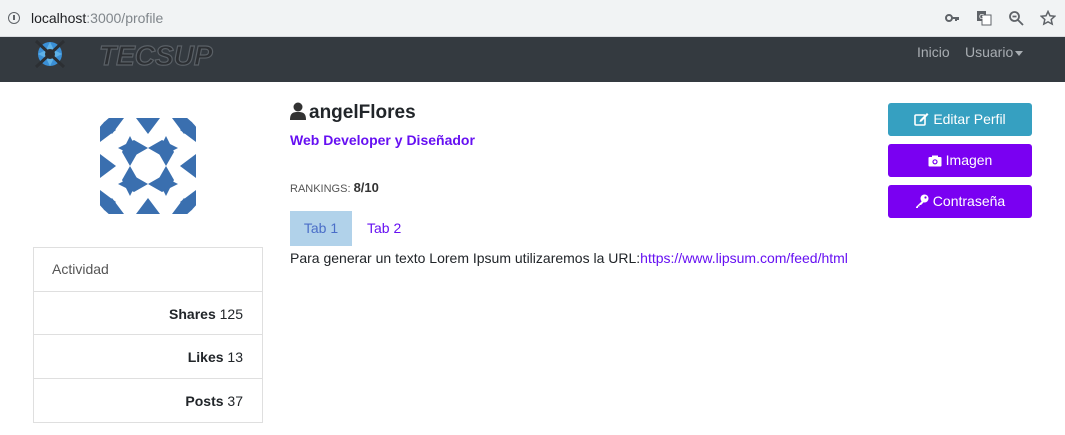 The width and height of the screenshot is (1065, 435). What do you see at coordinates (1048, 18) in the screenshot?
I see `bookmark-star-icon` at bounding box center [1048, 18].